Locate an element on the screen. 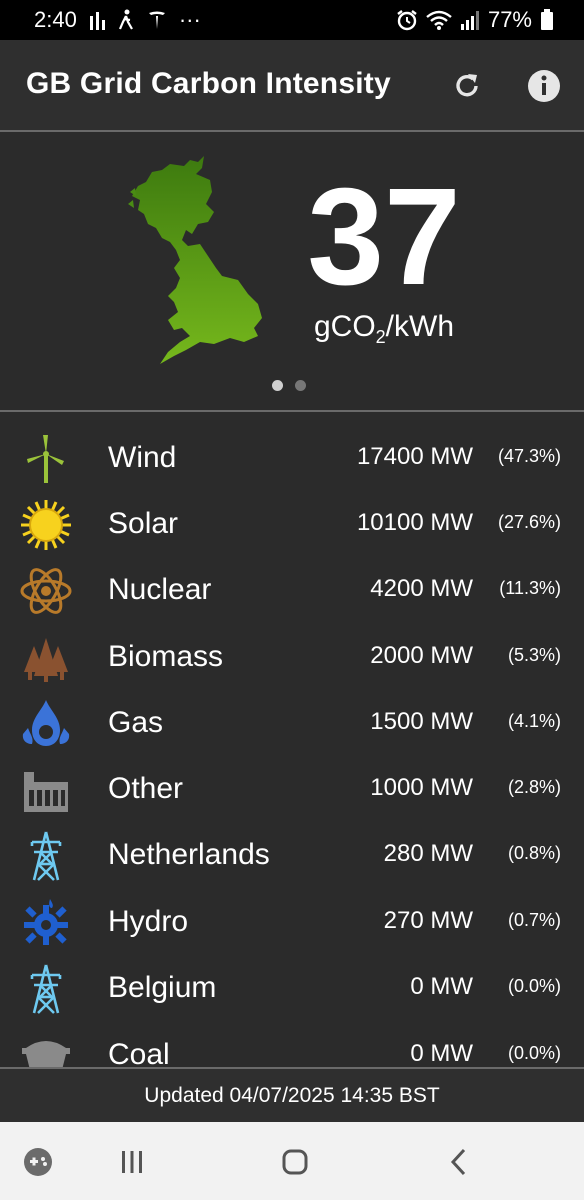 The width and height of the screenshot is (584, 1200). update-footer: Updated 04/07/2025 14:35 BST is located at coordinates (292, 1095).